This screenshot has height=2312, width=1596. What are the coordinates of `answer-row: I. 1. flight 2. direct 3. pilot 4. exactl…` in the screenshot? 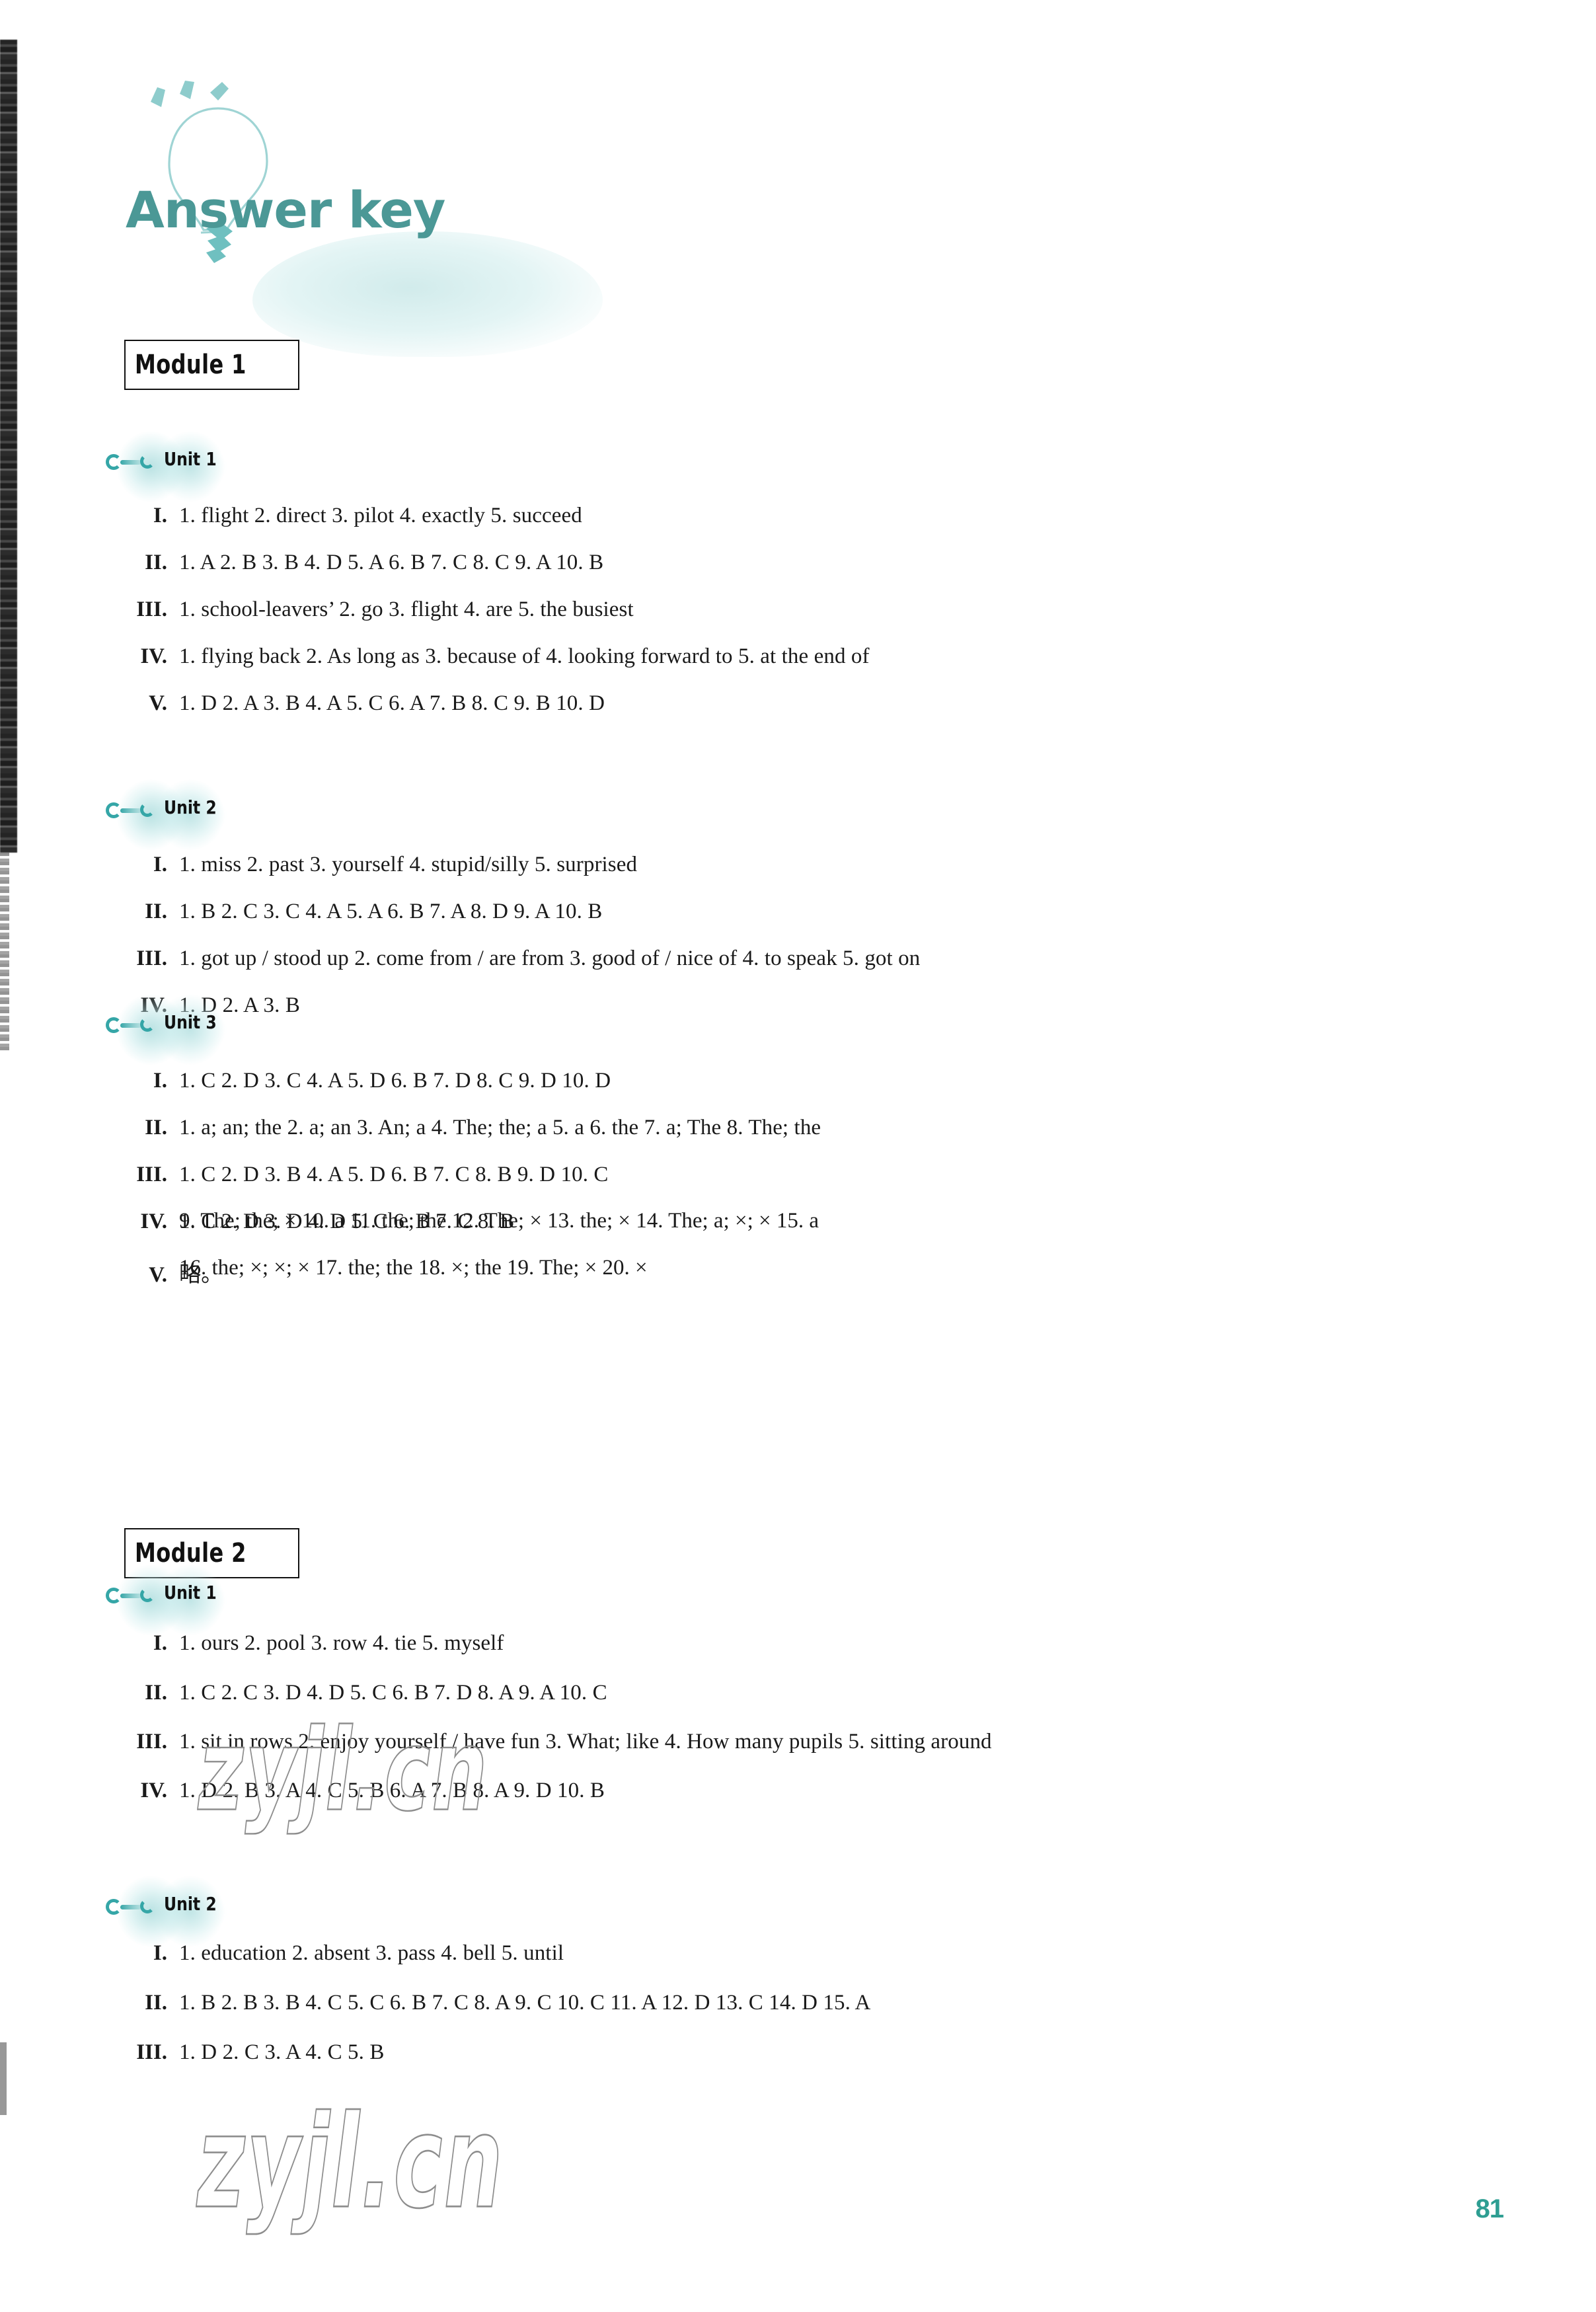 It's located at (349, 516).